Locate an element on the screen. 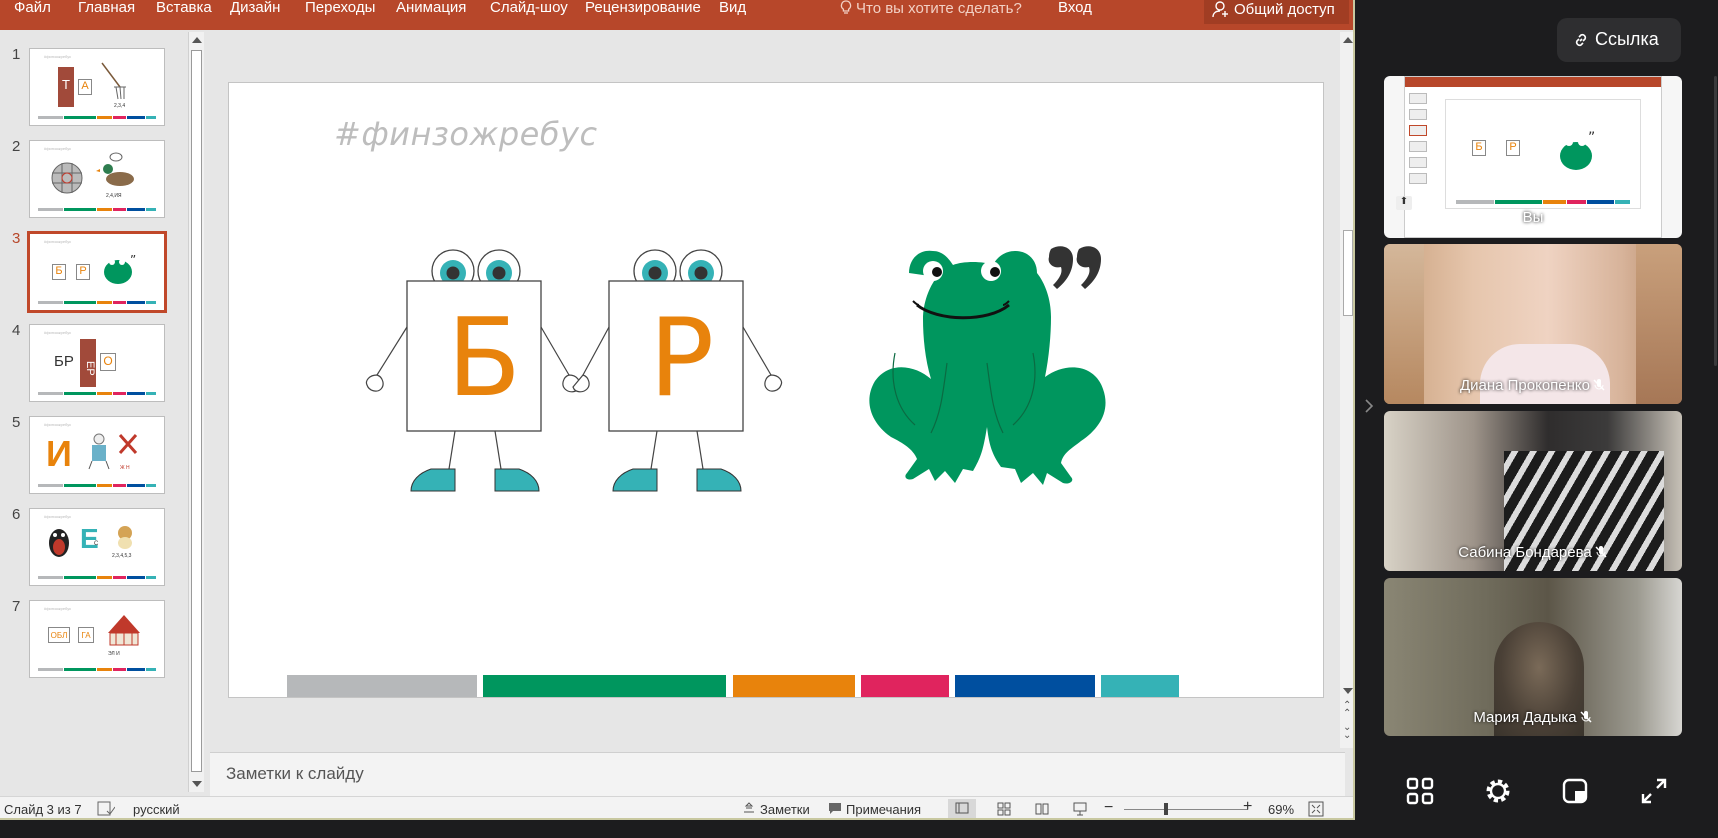 The height and width of the screenshot is (838, 1718). reading-view-icon is located at coordinates (1042, 809).